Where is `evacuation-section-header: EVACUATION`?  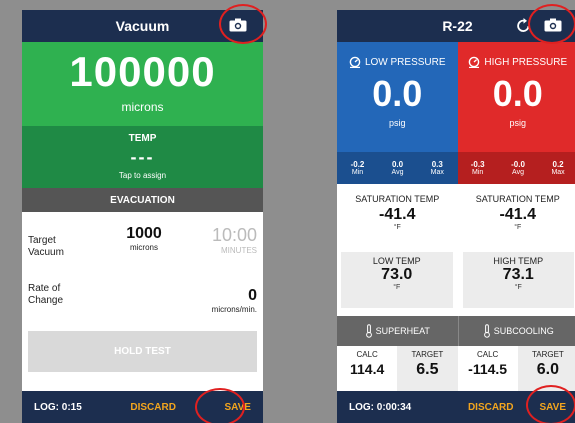
evacuation-section-header: EVACUATION is located at coordinates (142, 200).